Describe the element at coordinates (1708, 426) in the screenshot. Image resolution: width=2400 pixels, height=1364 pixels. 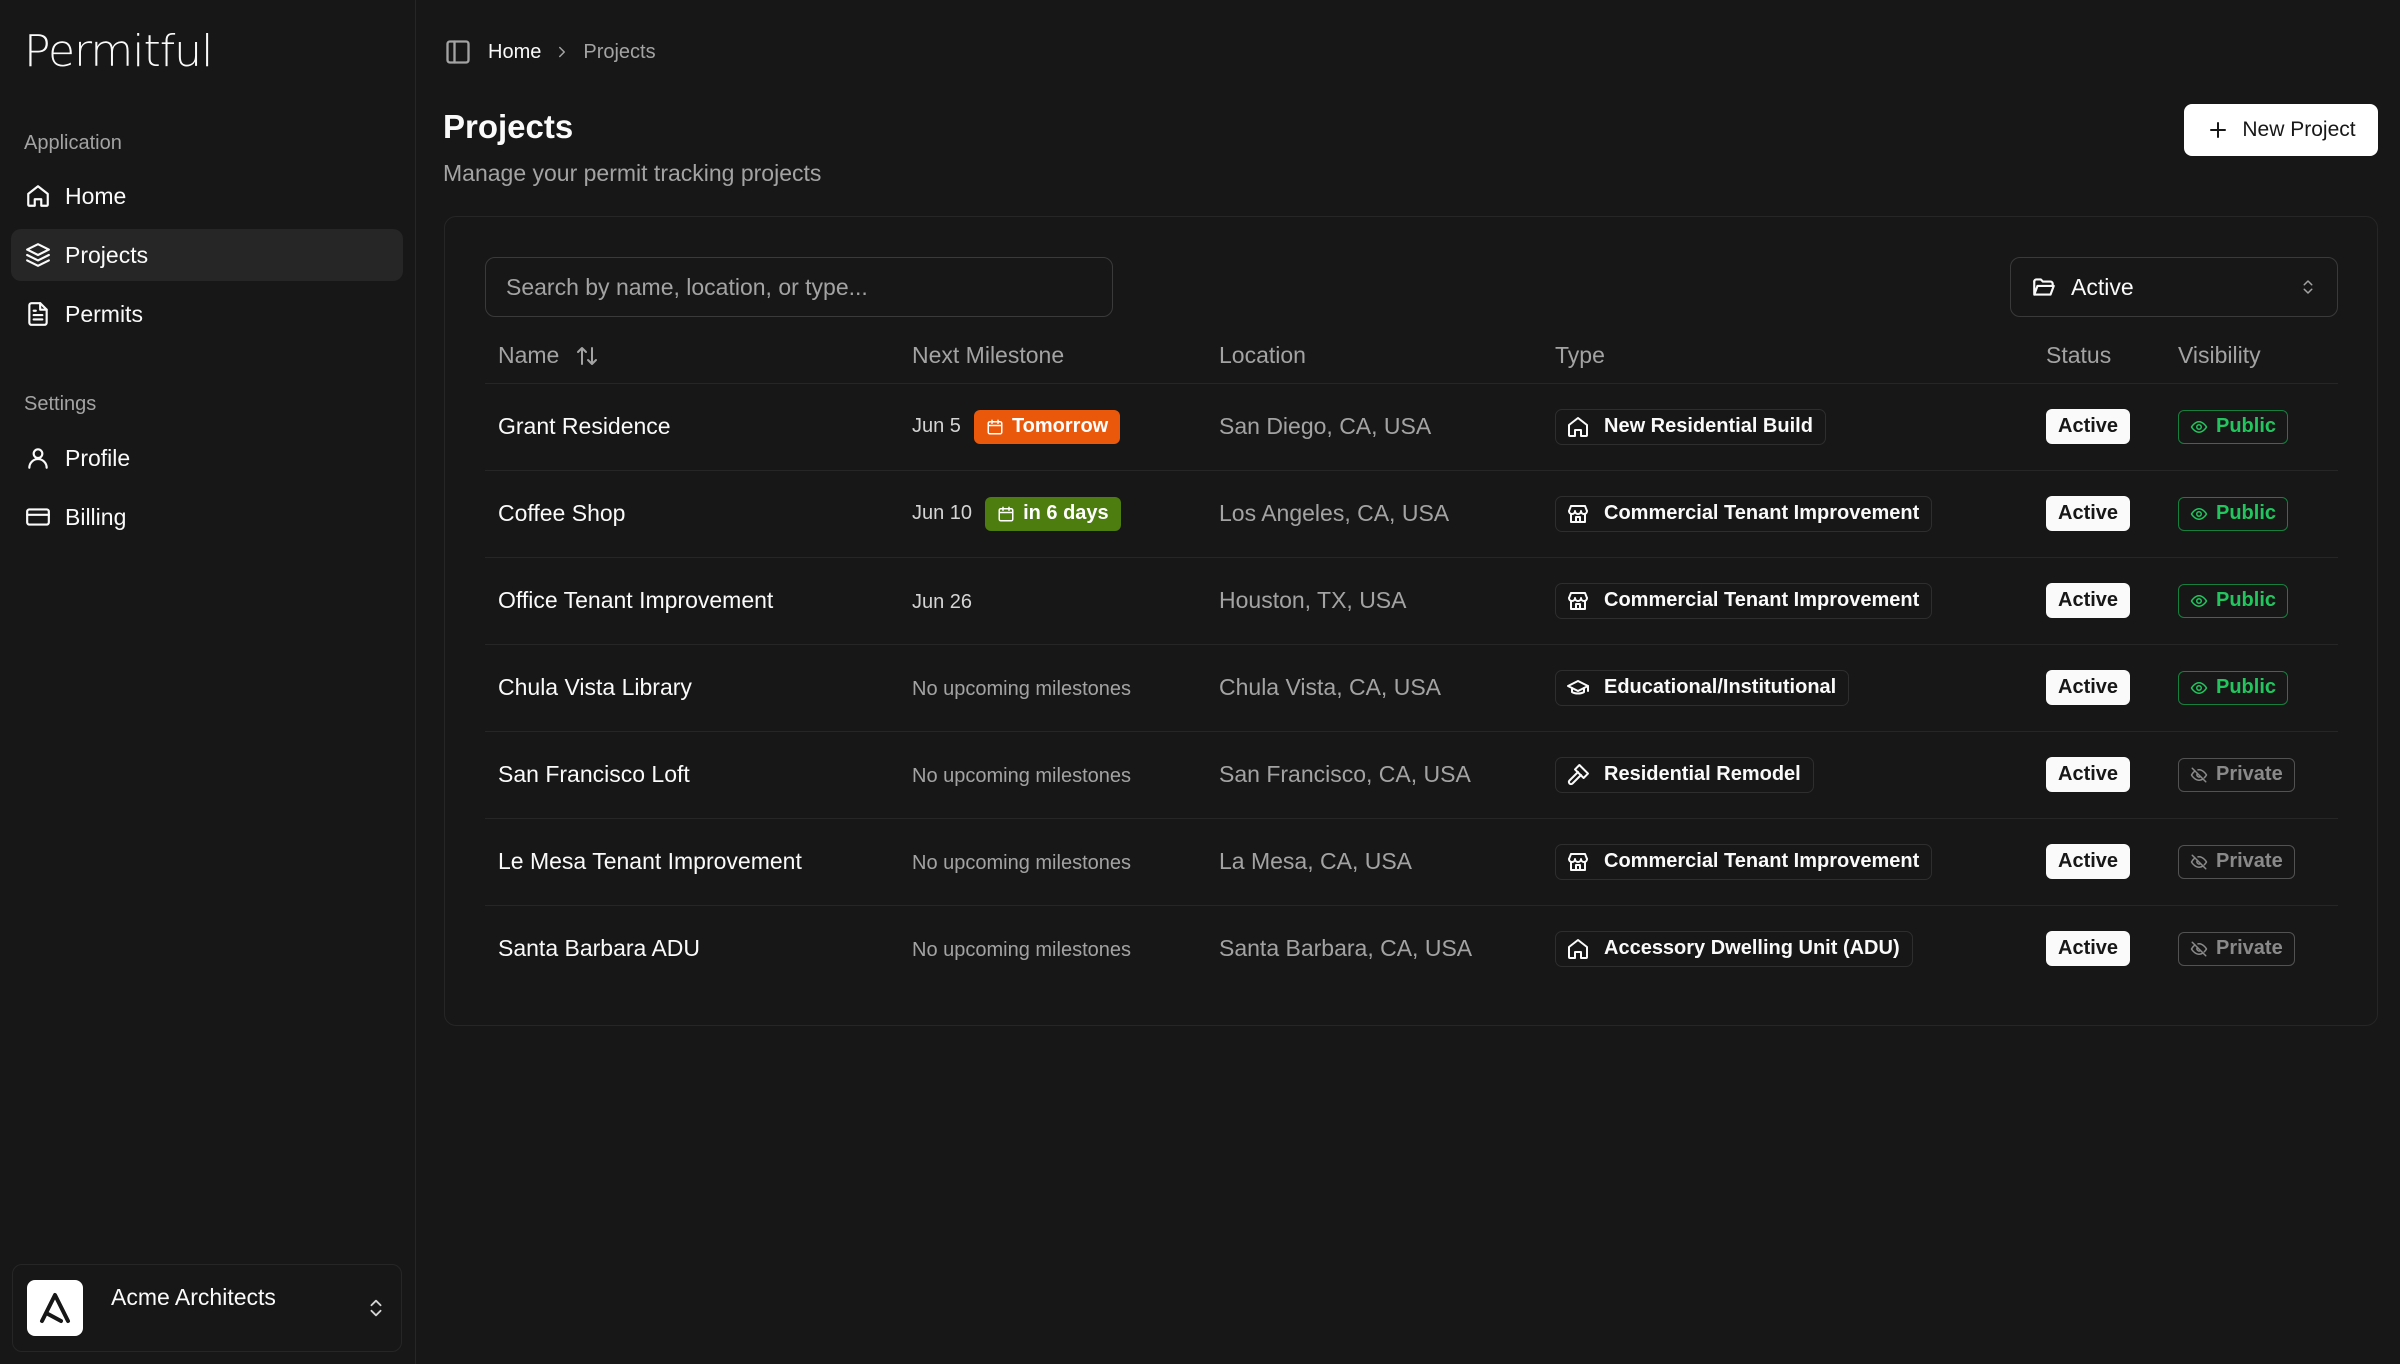
I see `type-label: New Residential Build` at that location.